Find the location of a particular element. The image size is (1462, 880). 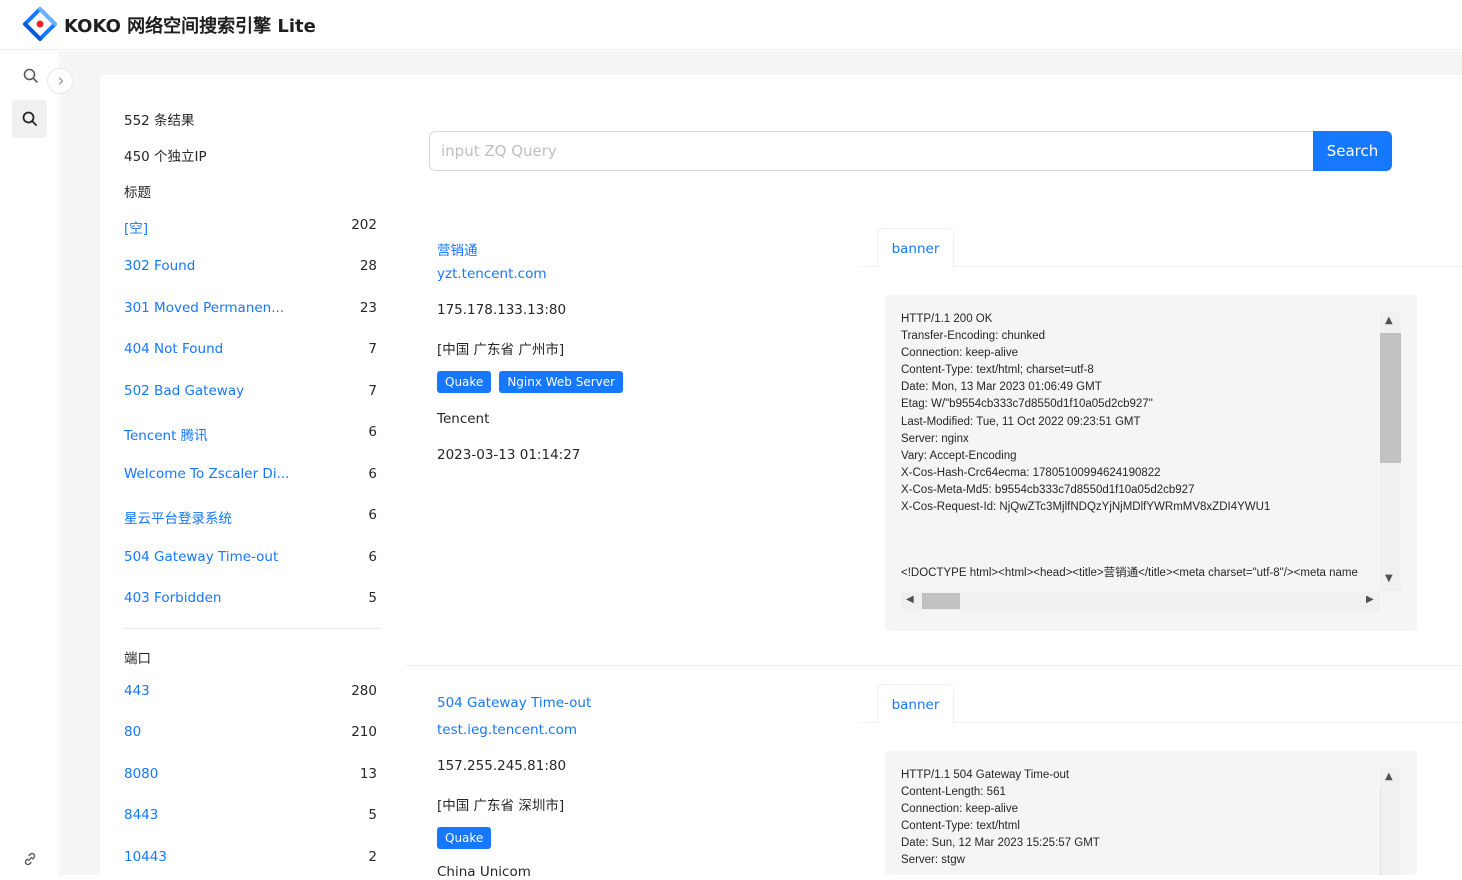

horizontal-scrollbar: ◀ ▶ is located at coordinates (1140, 601).